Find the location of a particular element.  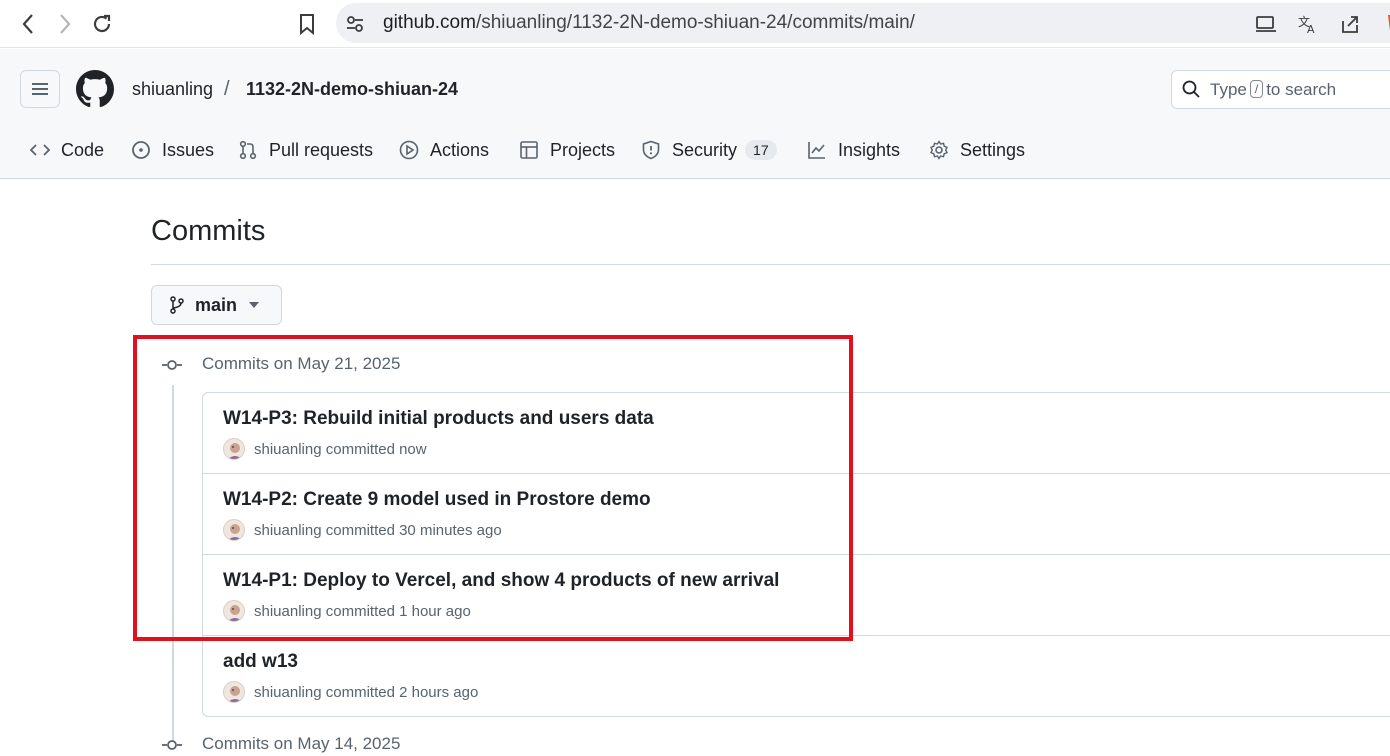

tab-code: Code is located at coordinates (67, 150).